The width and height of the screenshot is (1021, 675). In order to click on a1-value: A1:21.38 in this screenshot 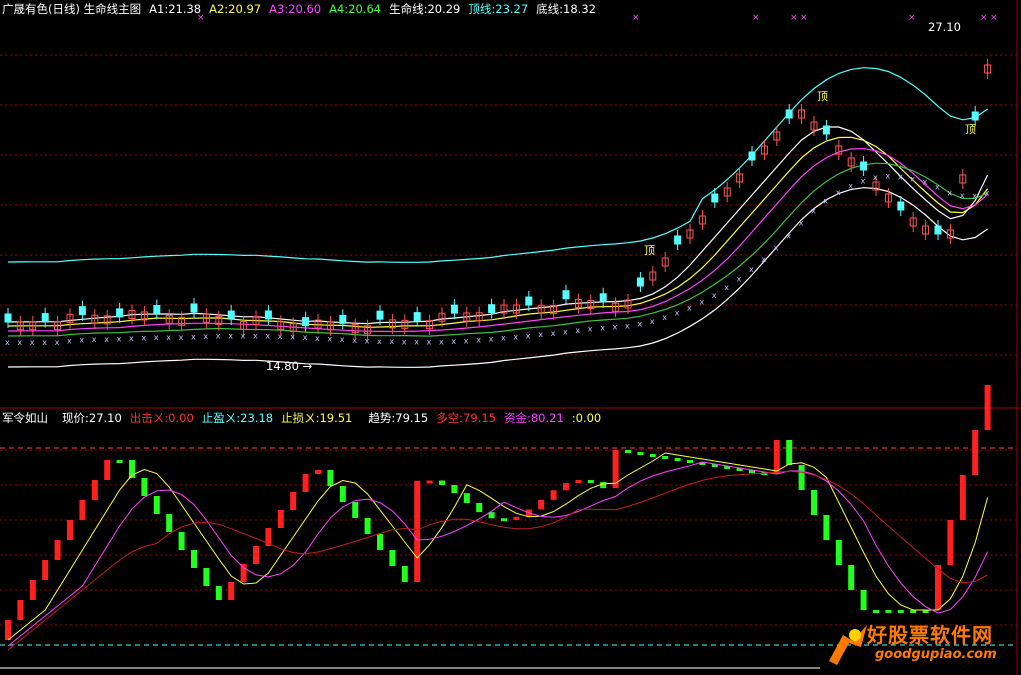, I will do `click(175, 9)`.